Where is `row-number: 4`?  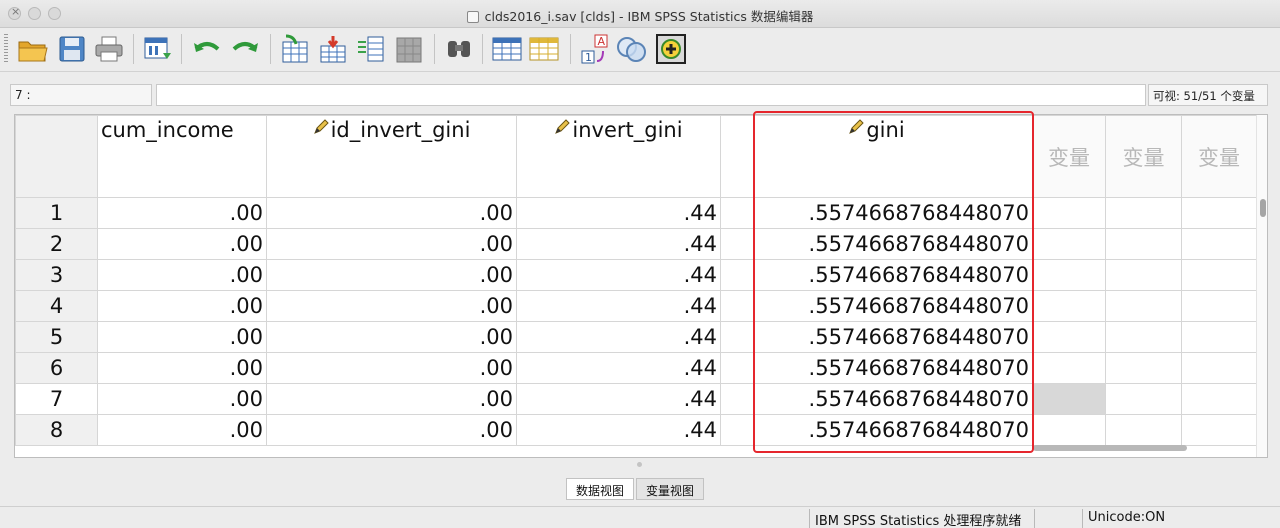
row-number: 4 is located at coordinates (56, 306).